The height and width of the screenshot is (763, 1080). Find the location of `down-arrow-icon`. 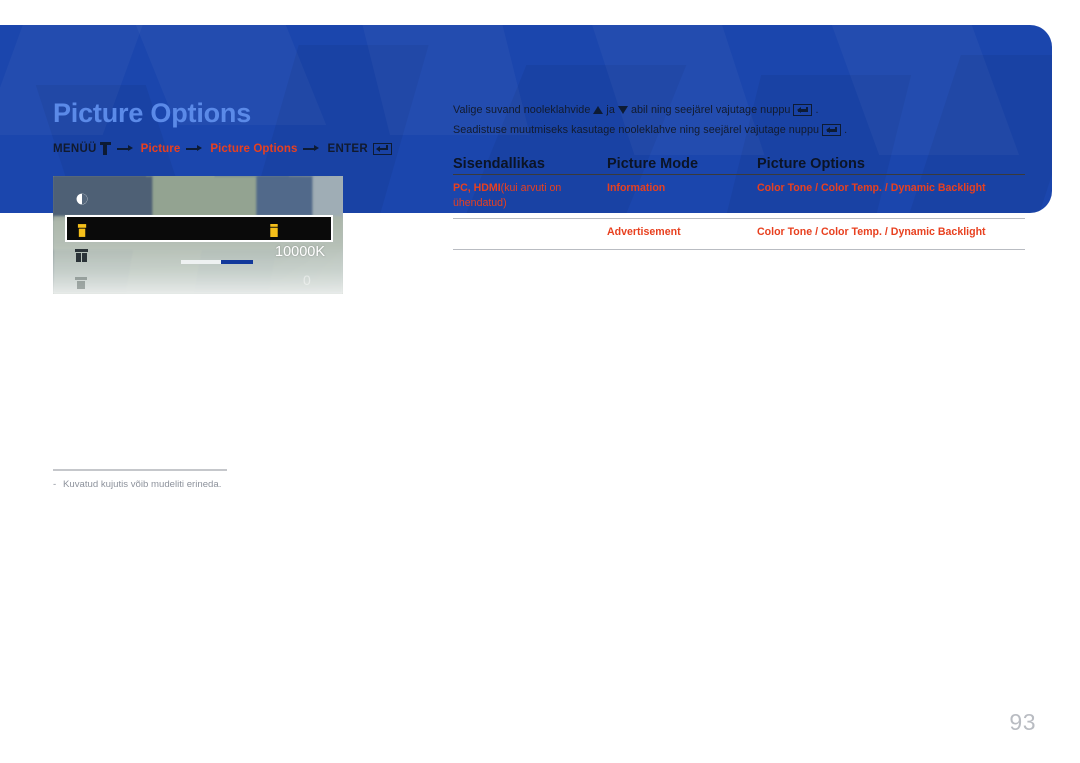

down-arrow-icon is located at coordinates (622, 110).